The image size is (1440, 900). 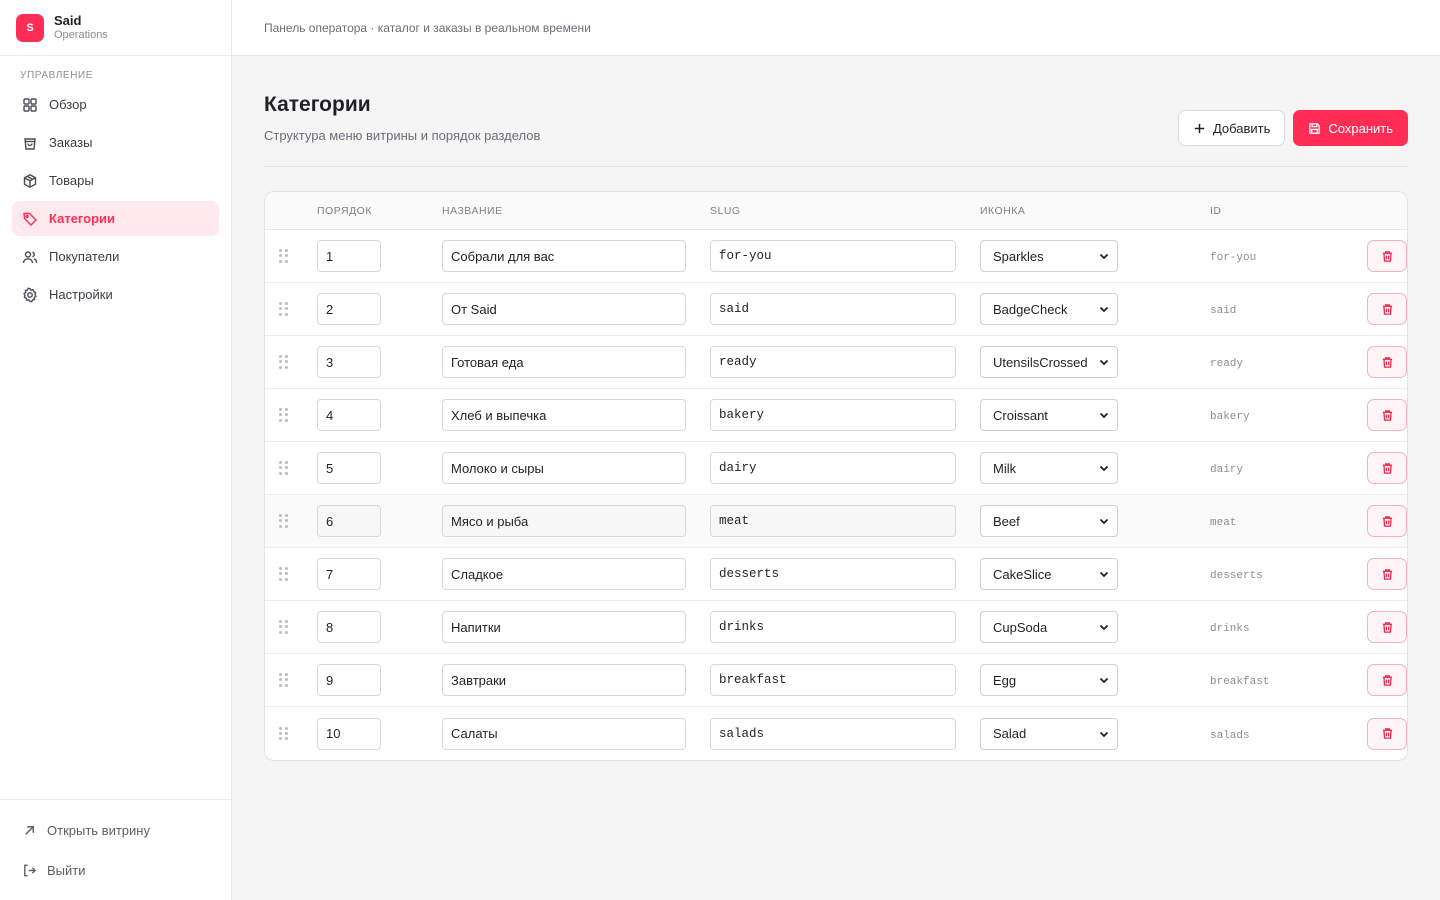 I want to click on icon-select: CupSoda, so click(x=1049, y=627).